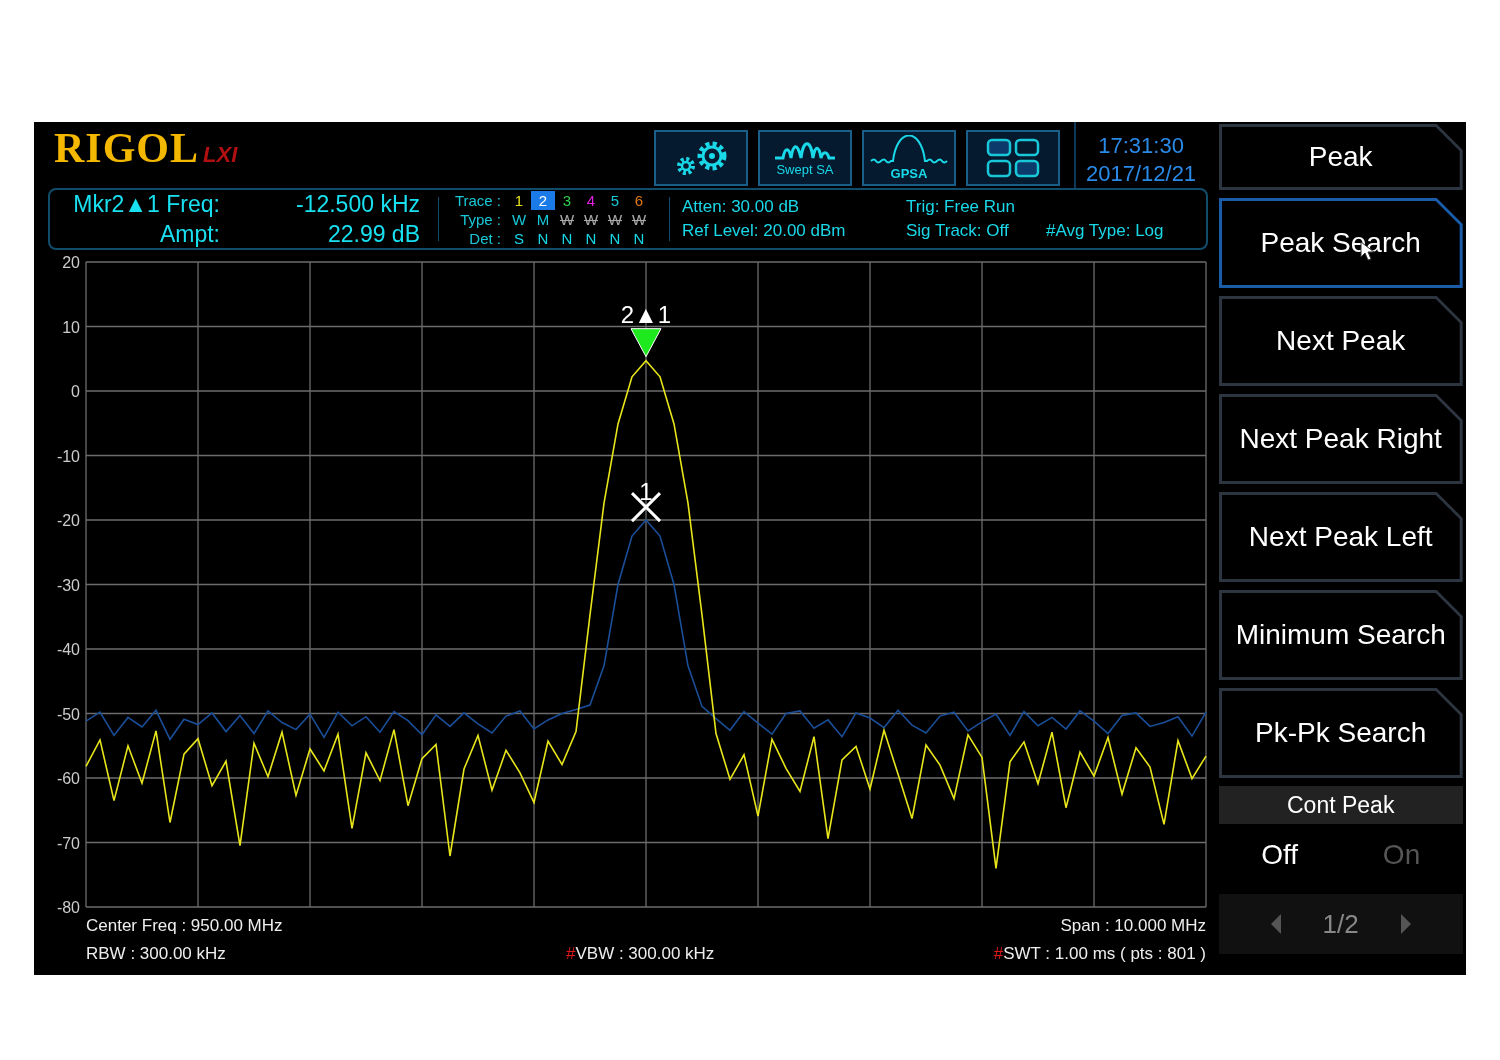 The height and width of the screenshot is (1060, 1500). Describe the element at coordinates (477, 200) in the screenshot. I see `trace-heading: Trace :` at that location.